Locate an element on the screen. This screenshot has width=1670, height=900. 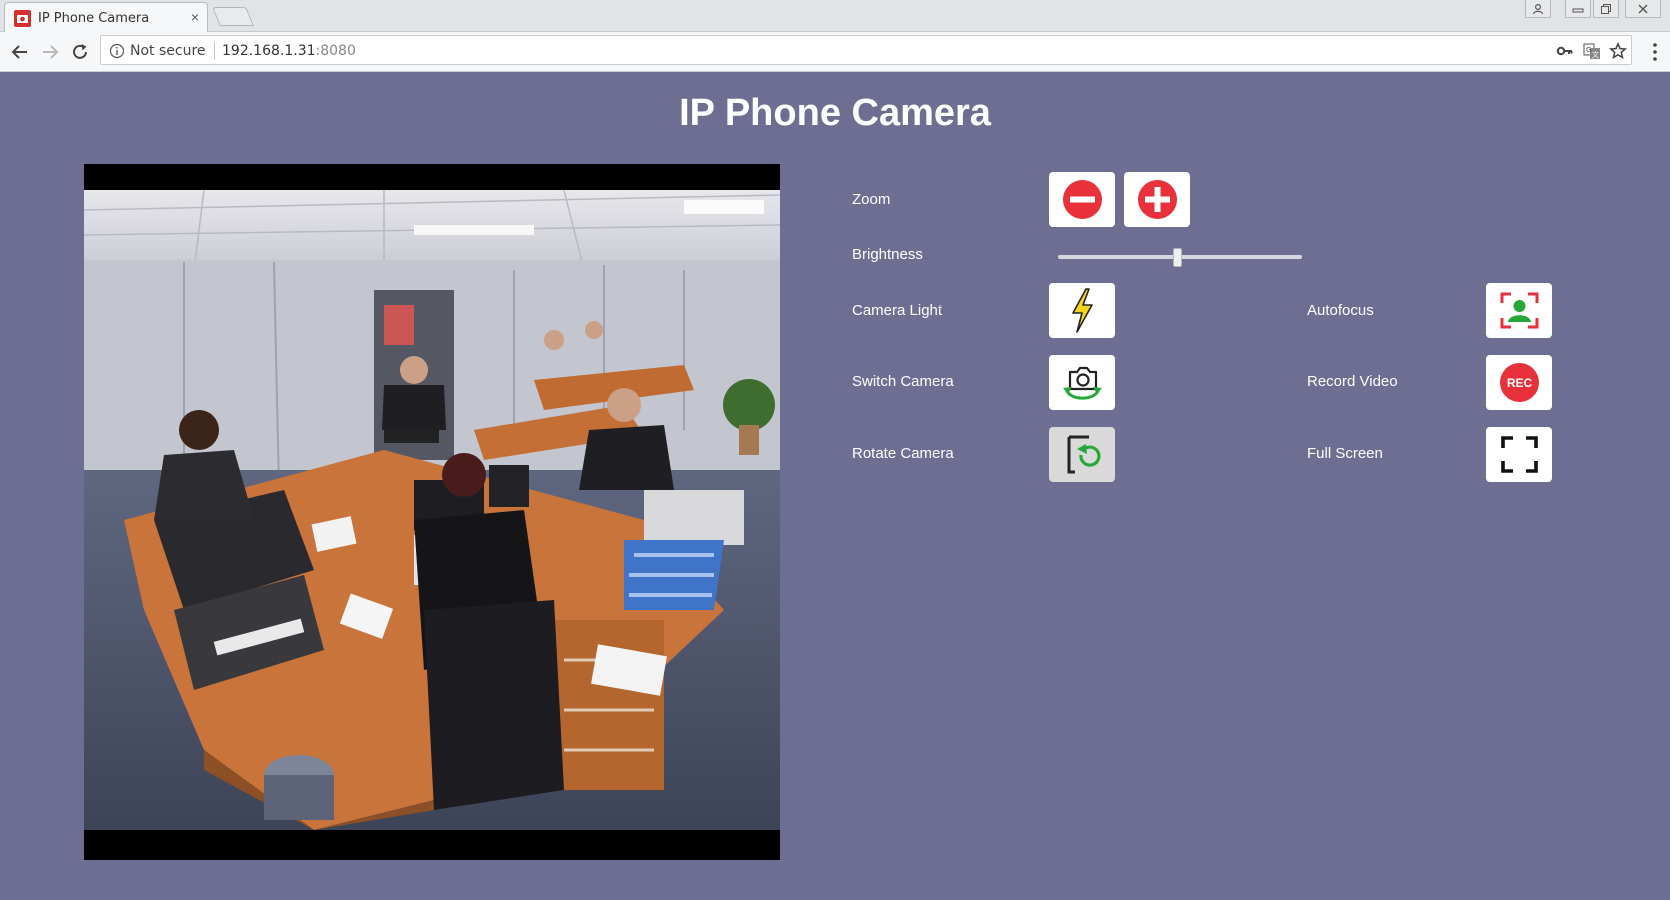
record-icon: REC is located at coordinates (1519, 382).